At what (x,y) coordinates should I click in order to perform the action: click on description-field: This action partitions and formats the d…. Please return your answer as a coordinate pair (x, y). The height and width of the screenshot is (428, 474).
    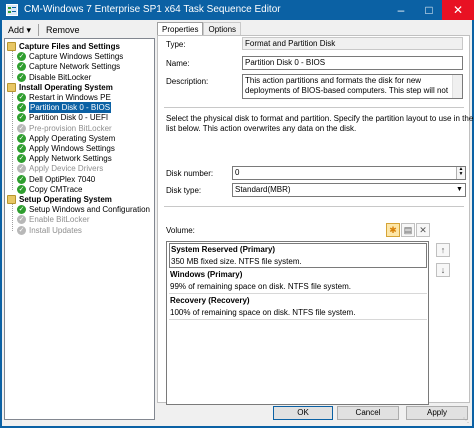
    Looking at the image, I should click on (352, 86).